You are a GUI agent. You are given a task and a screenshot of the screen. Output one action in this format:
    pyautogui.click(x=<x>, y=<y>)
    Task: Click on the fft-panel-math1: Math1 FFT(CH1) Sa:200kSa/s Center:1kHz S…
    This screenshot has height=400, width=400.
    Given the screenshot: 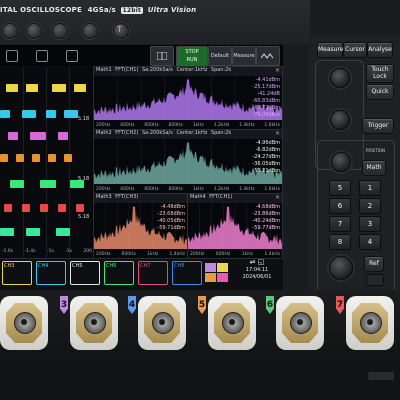 What is the action you would take?
    pyautogui.click(x=188, y=98)
    